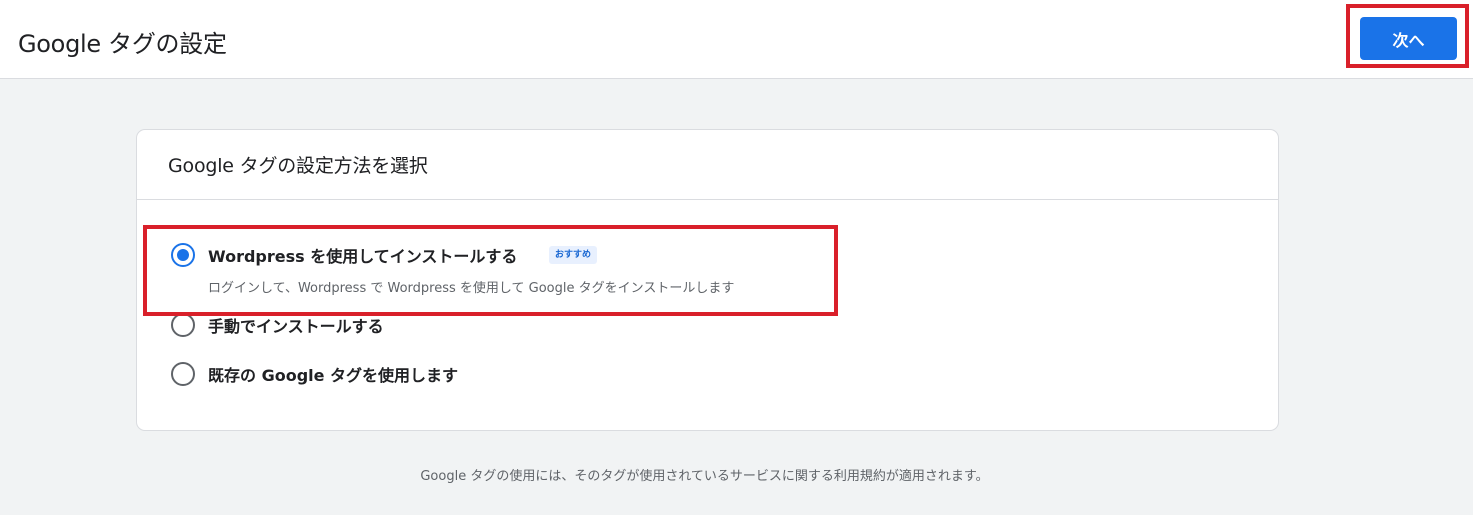 This screenshot has width=1473, height=515. Describe the element at coordinates (298, 166) in the screenshot. I see `card-title: Google タグの設定方法を選択` at that location.